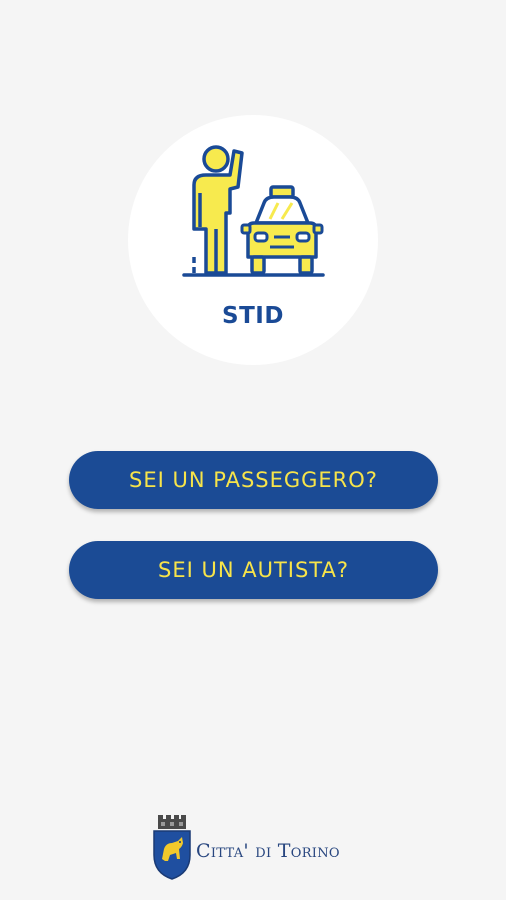  What do you see at coordinates (253, 316) in the screenshot?
I see `app-name: STID` at bounding box center [253, 316].